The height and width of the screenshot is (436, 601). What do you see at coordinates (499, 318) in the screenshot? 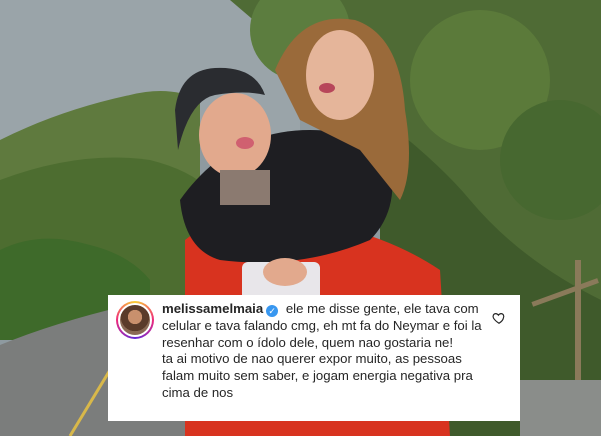
I see `heart-icon` at bounding box center [499, 318].